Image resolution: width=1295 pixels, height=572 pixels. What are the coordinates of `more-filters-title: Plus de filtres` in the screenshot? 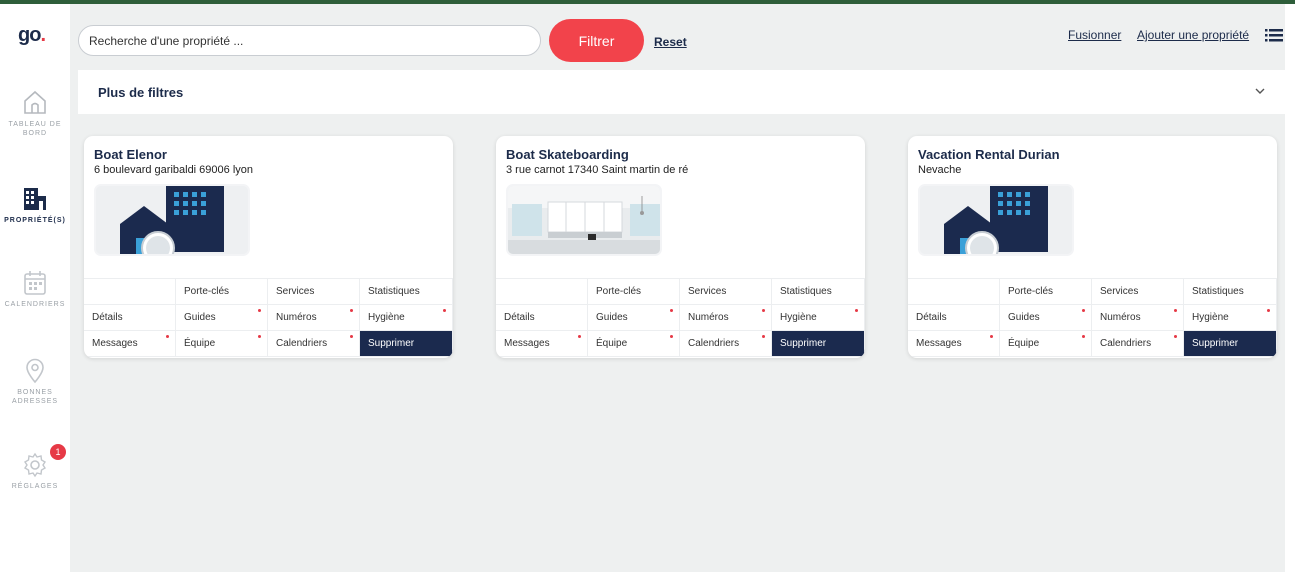 It's located at (141, 92).